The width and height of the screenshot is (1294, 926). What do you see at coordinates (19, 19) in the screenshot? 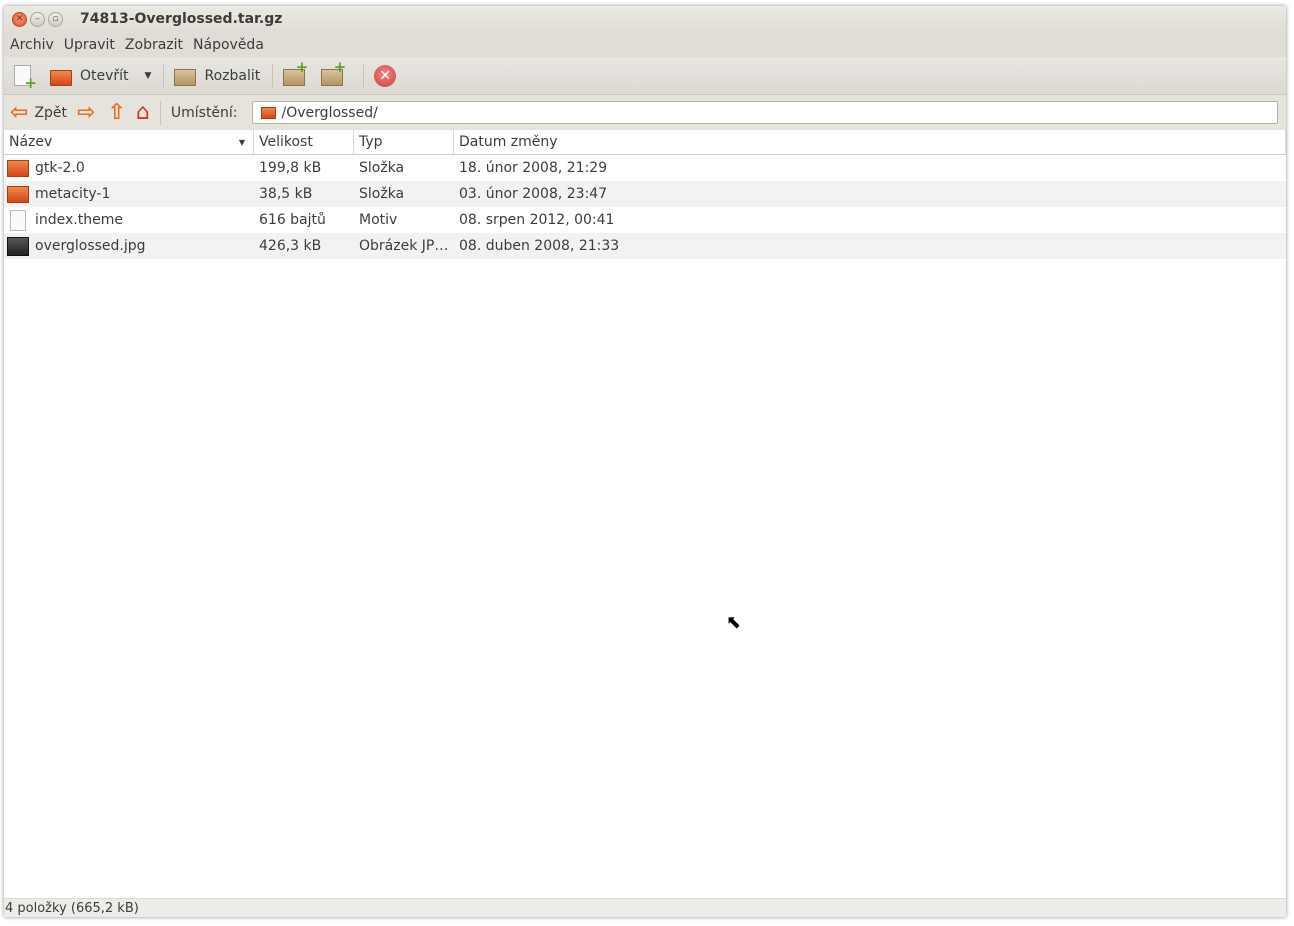
I see `close-window-button: ✕` at bounding box center [19, 19].